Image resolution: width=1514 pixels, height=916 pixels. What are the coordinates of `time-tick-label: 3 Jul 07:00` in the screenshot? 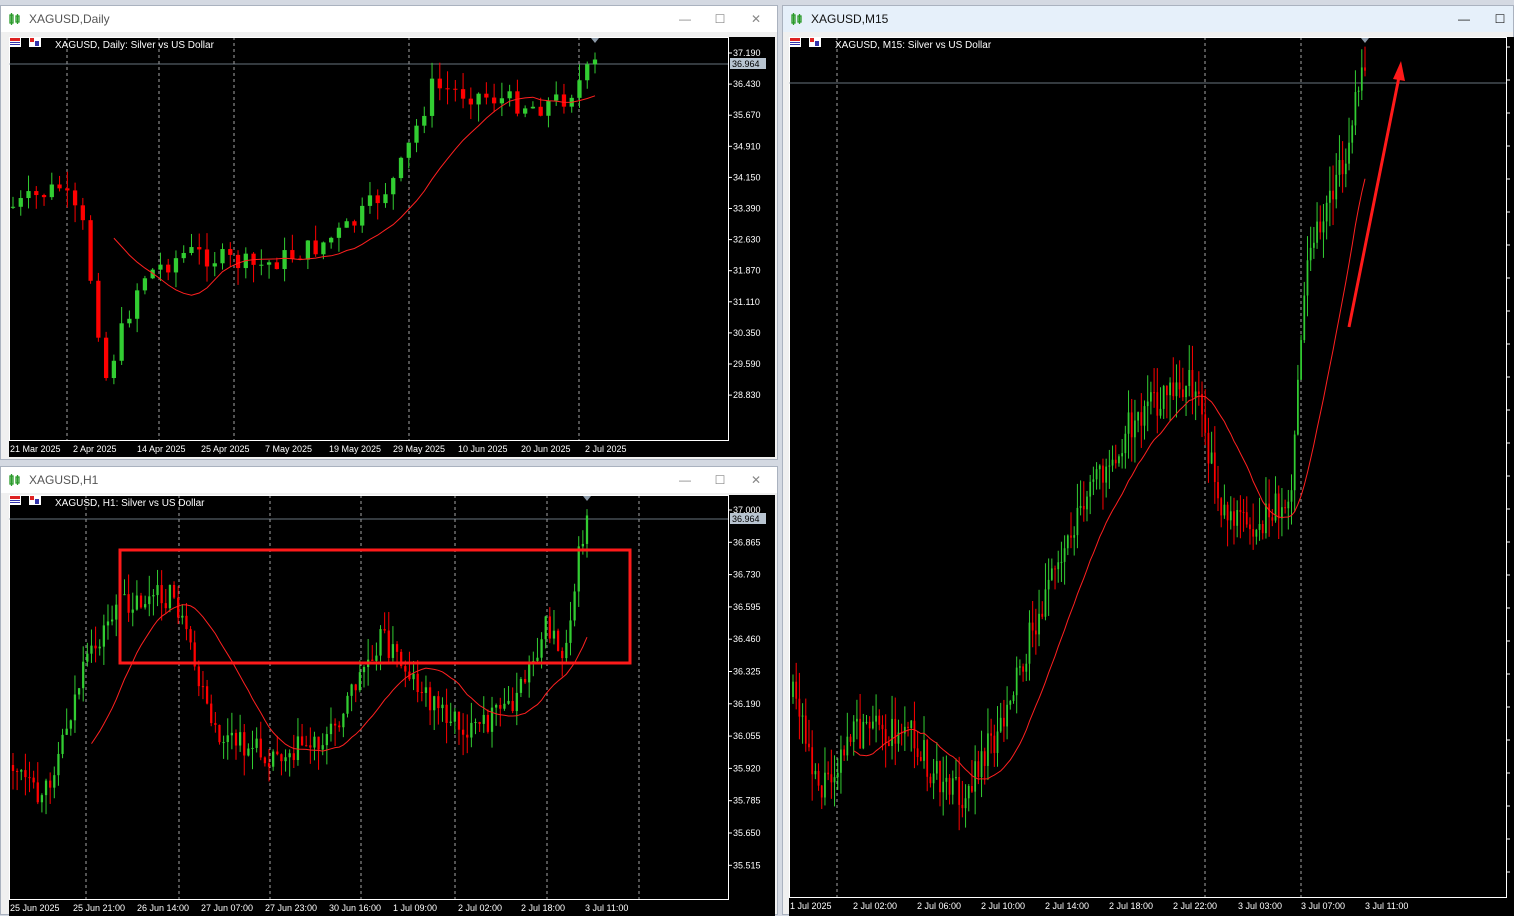 It's located at (1323, 906).